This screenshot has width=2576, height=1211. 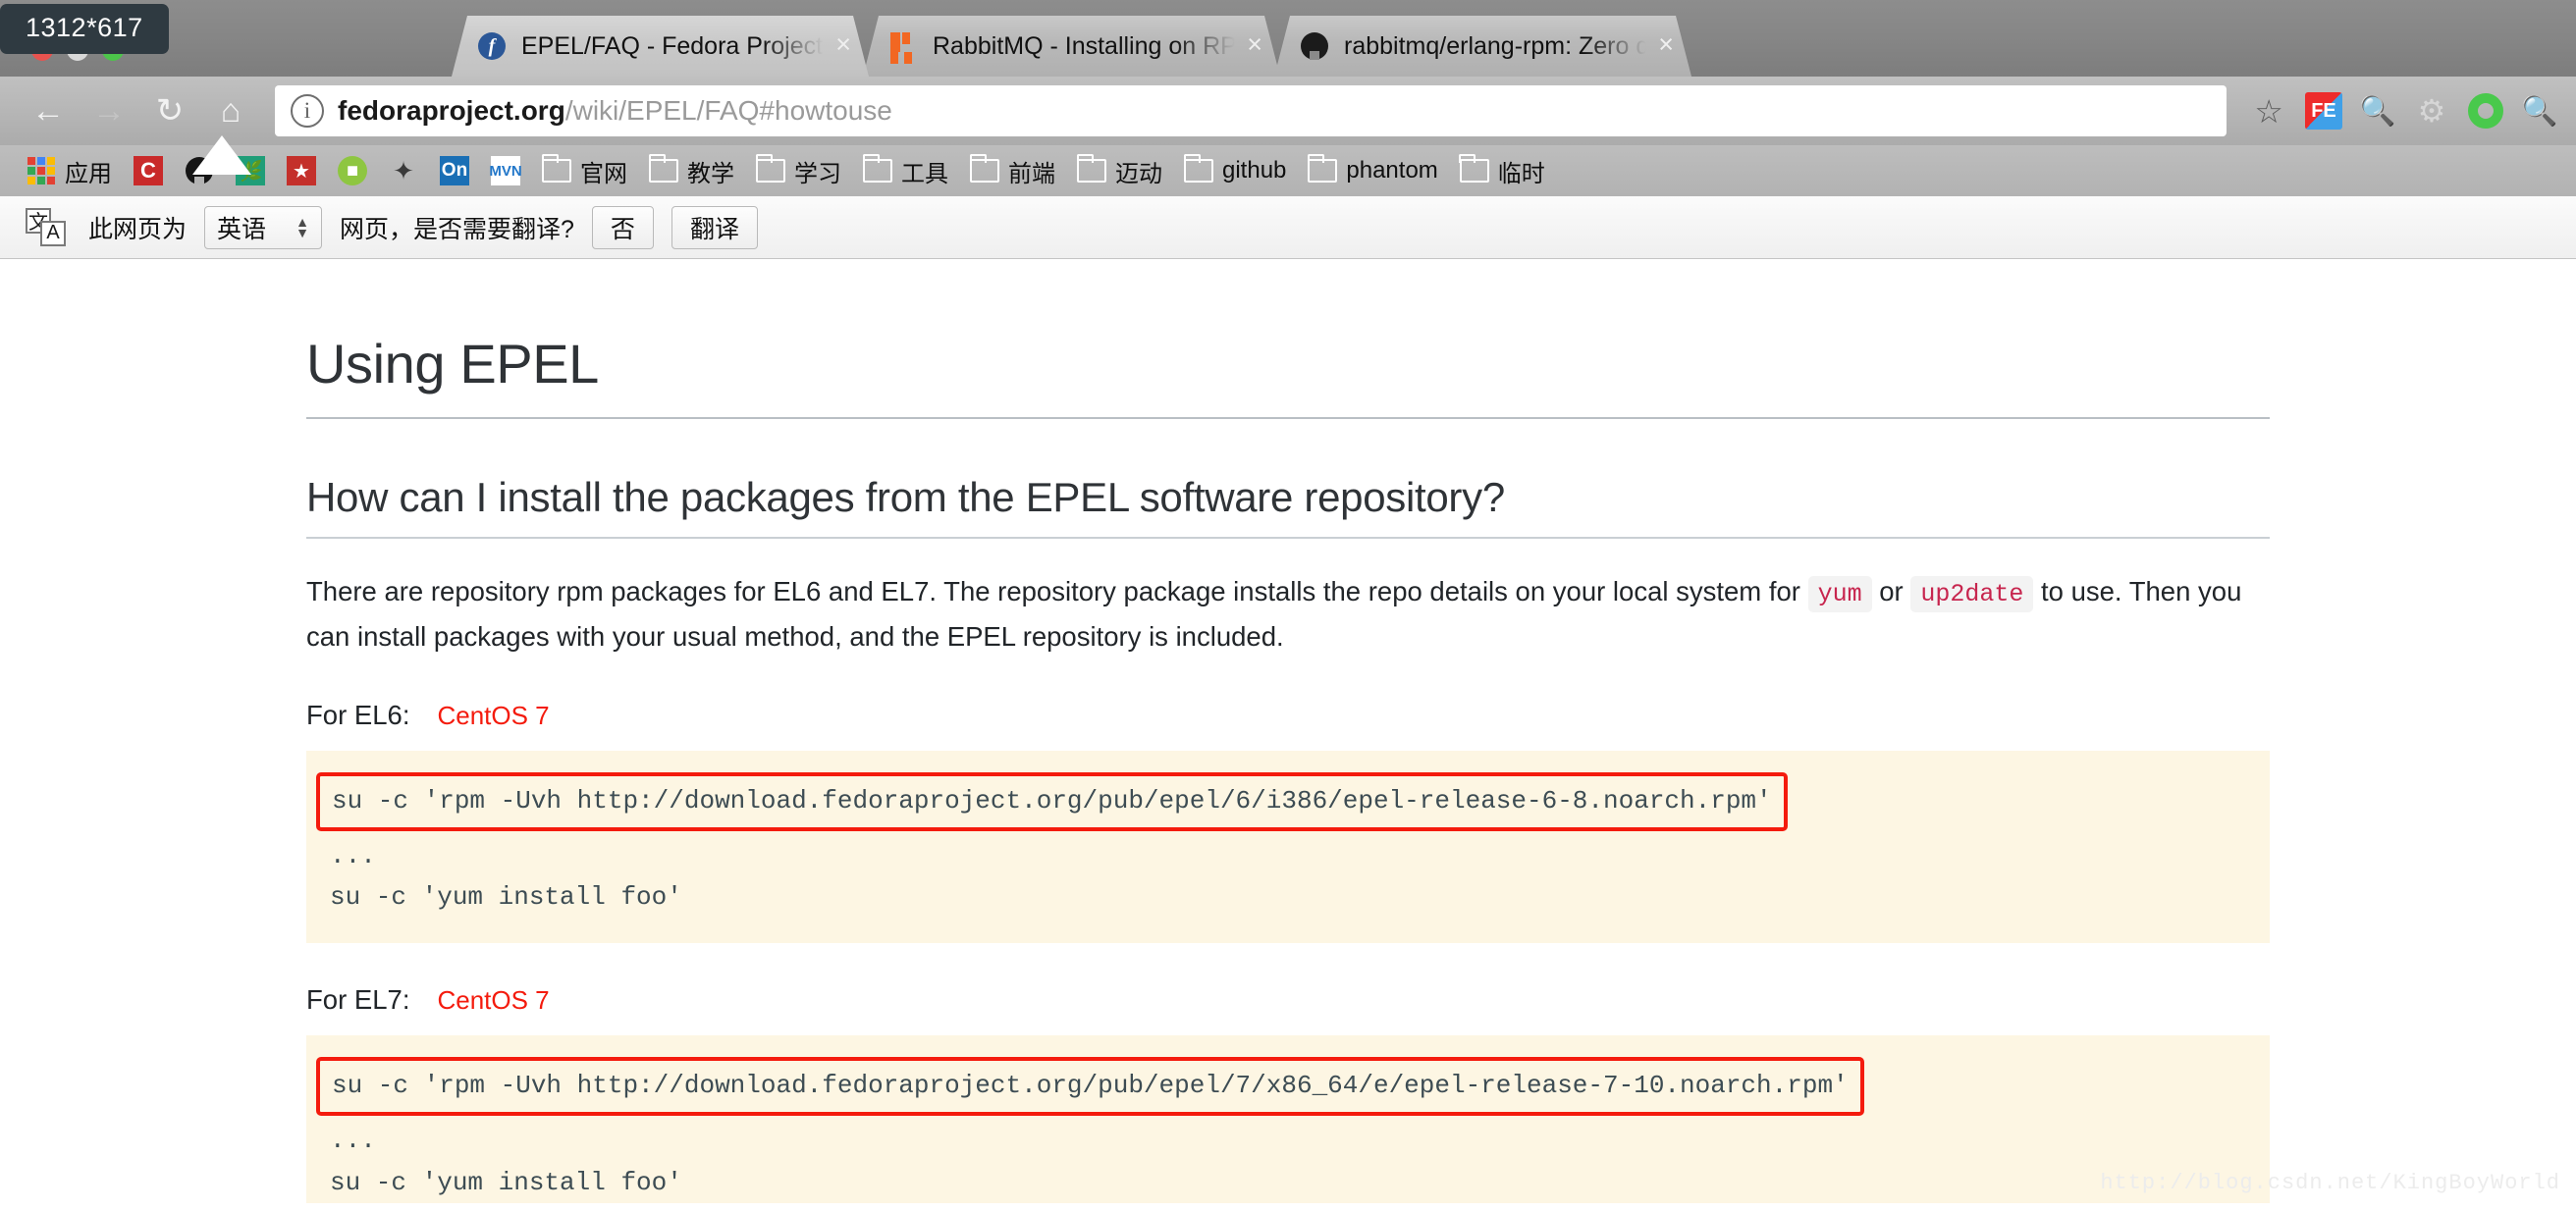 I want to click on diamond-bookmark-icon: ✦, so click(x=403, y=170).